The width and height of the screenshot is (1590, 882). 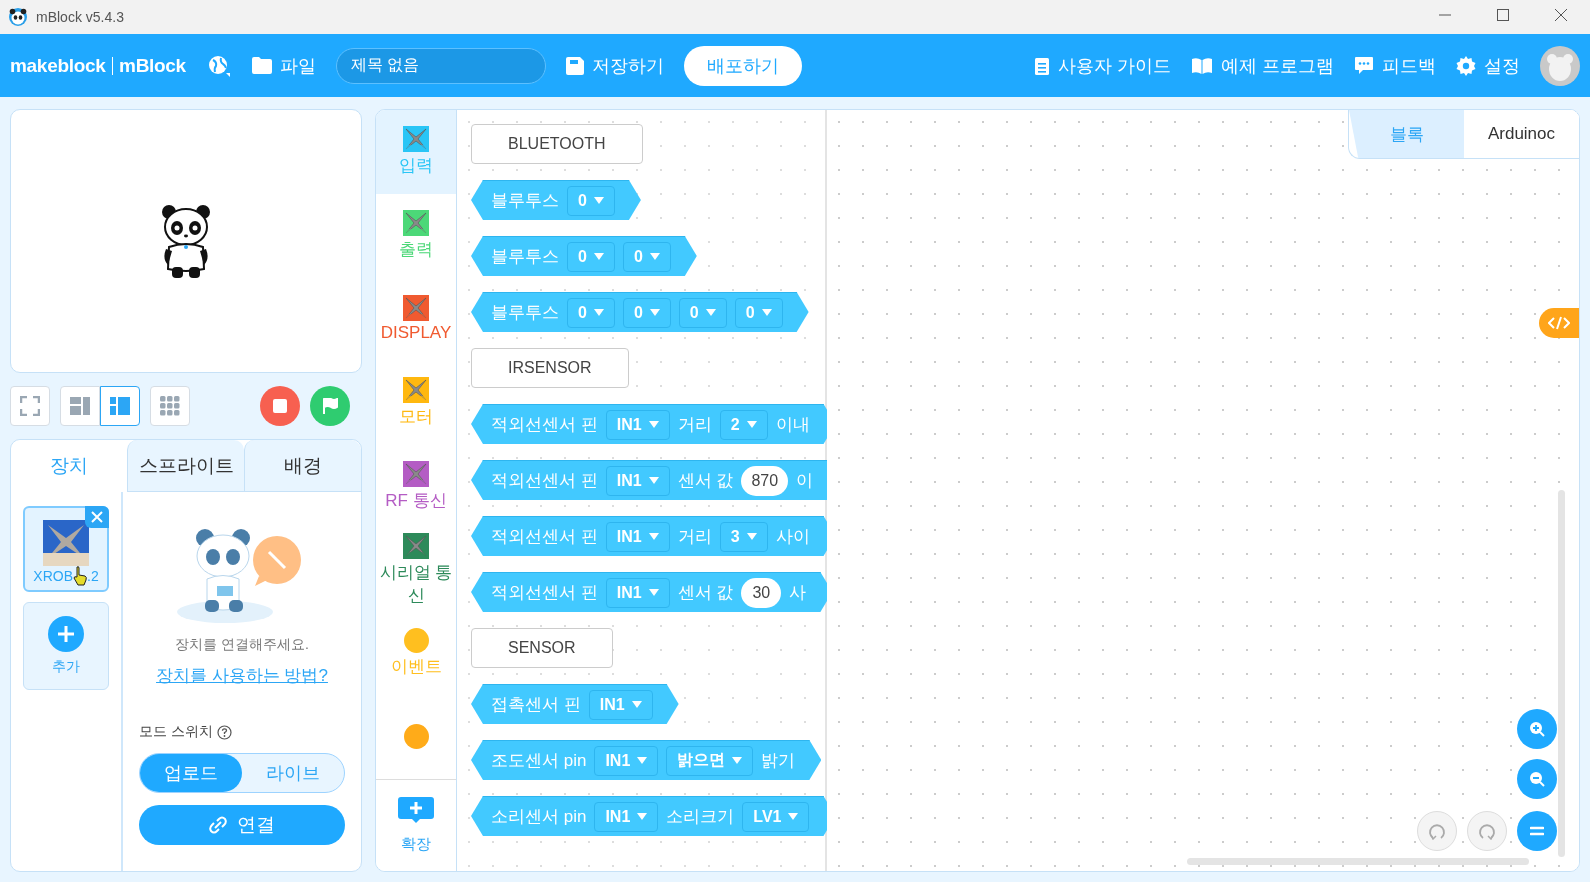 I want to click on remove-button, so click(x=97, y=517).